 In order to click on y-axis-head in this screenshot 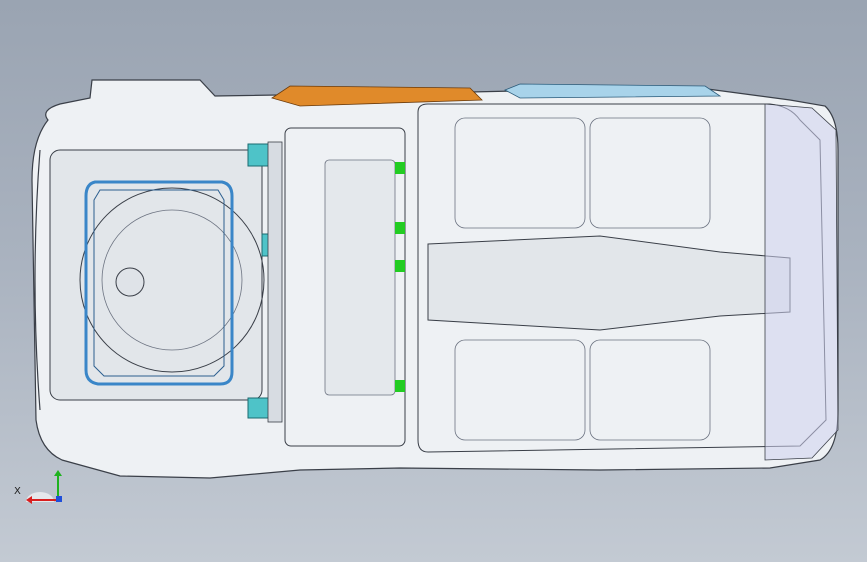, I will do `click(58, 473)`.